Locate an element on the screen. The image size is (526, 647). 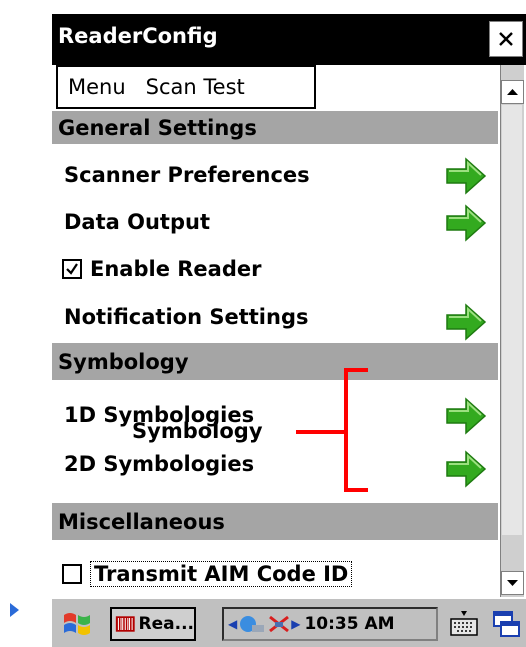
scroll-down-button is located at coordinates (512, 583).